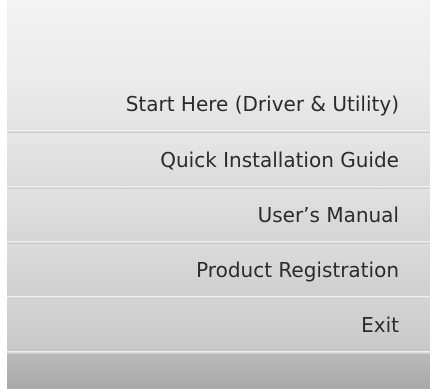 This screenshot has width=435, height=389. I want to click on footer-band, so click(218, 371).